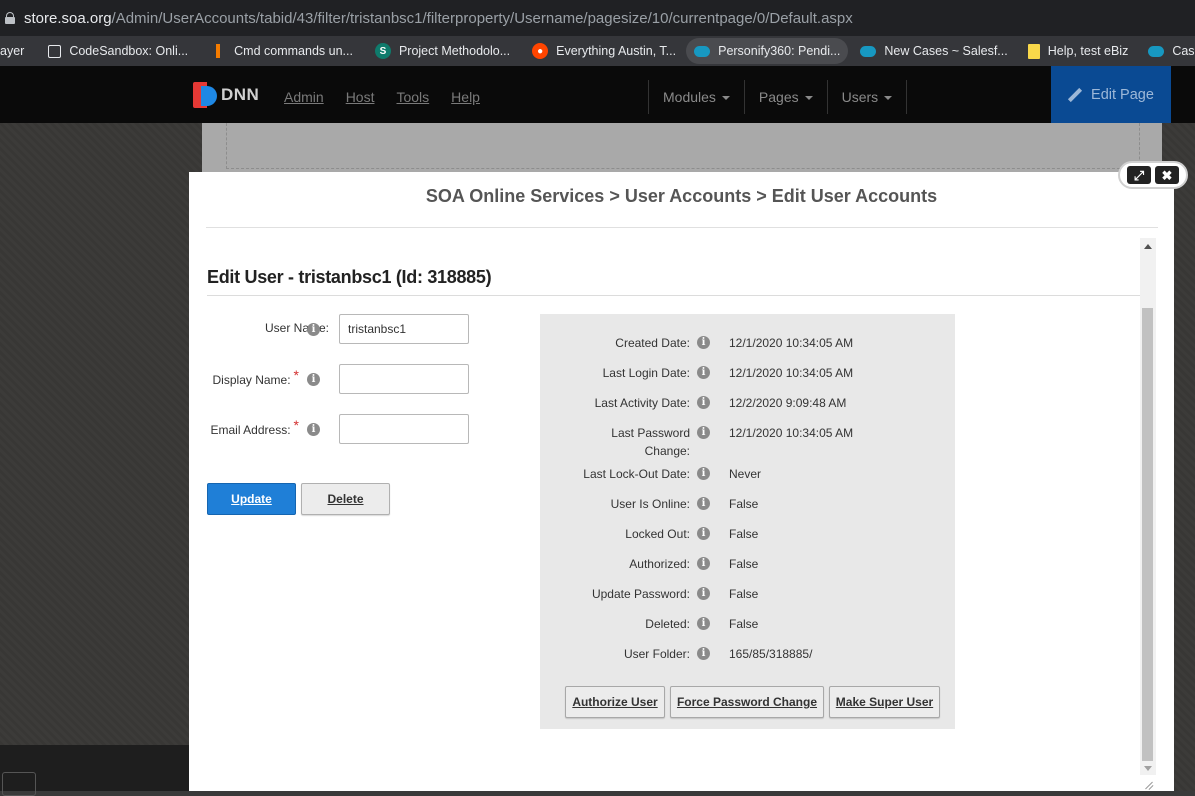 This screenshot has width=1195, height=796. I want to click on displayname-label-group: Display Name: *, so click(244, 377).